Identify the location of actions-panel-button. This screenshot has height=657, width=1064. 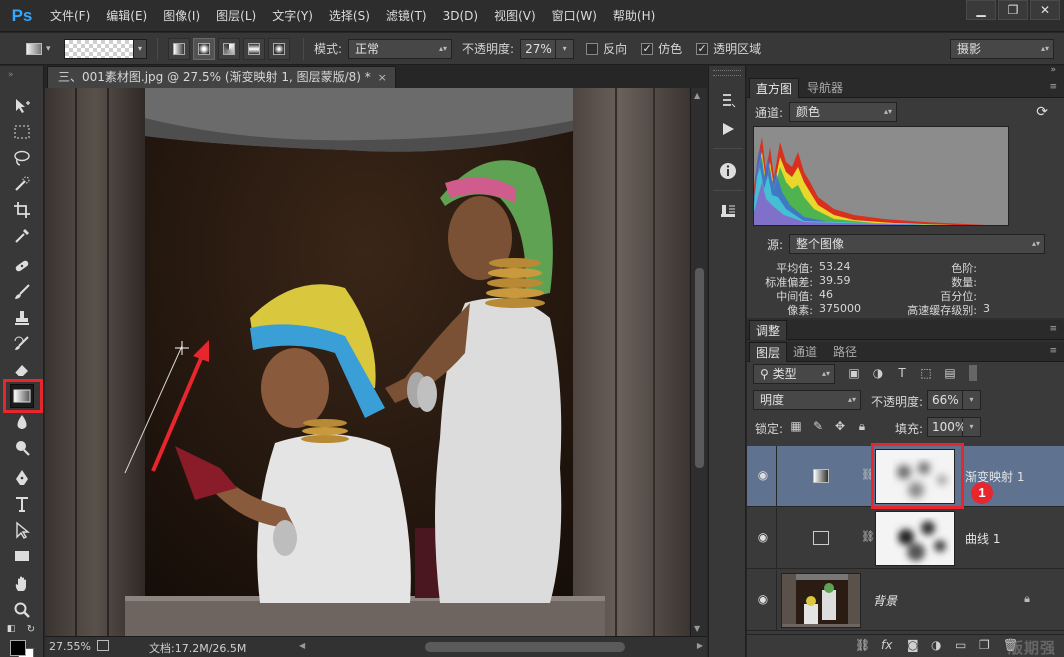
(728, 129).